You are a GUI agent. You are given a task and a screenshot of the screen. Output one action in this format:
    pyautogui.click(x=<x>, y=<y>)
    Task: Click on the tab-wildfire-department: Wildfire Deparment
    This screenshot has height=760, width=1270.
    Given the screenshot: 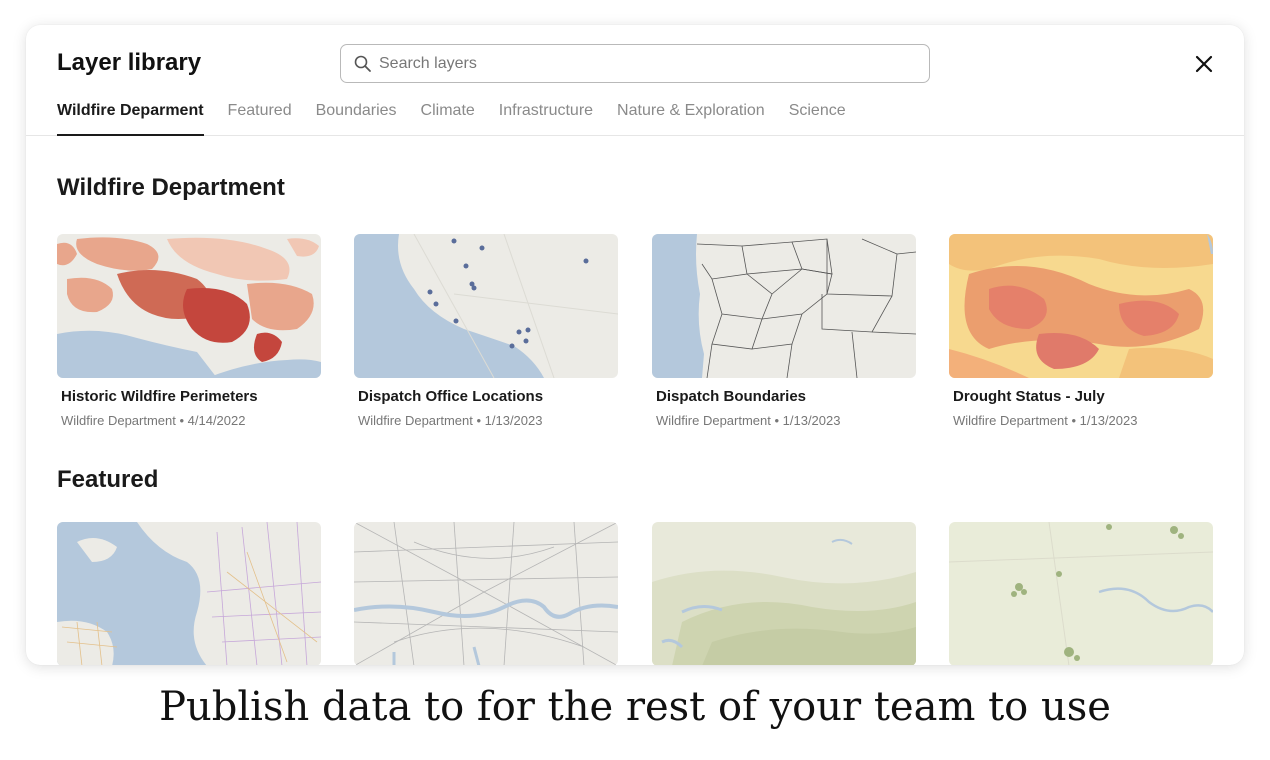 What is the action you would take?
    pyautogui.click(x=130, y=118)
    